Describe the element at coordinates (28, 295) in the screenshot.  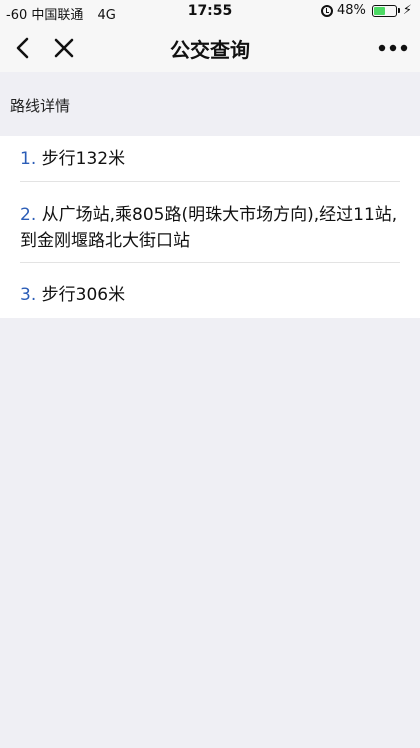
I see `step-number: 3.` at that location.